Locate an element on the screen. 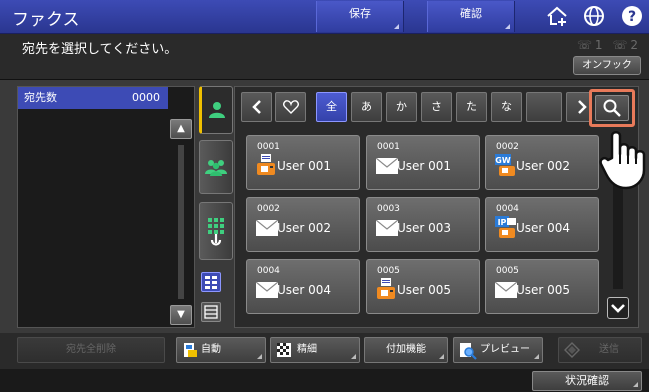 The width and height of the screenshot is (649, 392). help-icon: ? is located at coordinates (632, 16).